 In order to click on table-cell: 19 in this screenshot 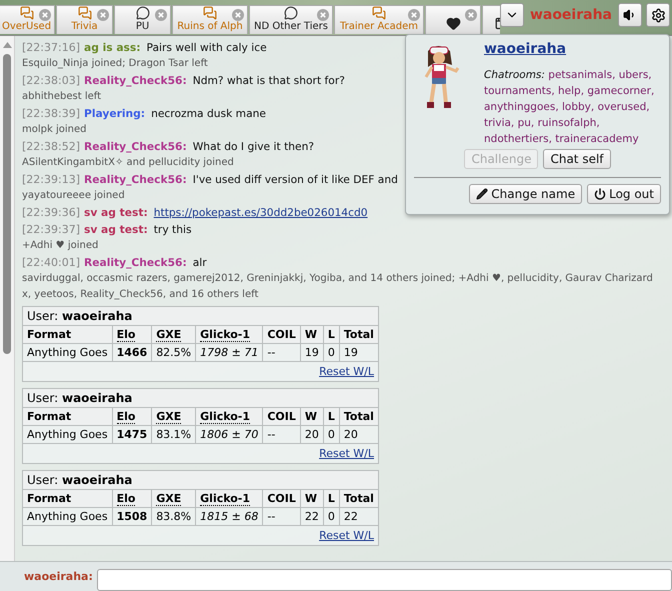, I will do `click(312, 353)`.